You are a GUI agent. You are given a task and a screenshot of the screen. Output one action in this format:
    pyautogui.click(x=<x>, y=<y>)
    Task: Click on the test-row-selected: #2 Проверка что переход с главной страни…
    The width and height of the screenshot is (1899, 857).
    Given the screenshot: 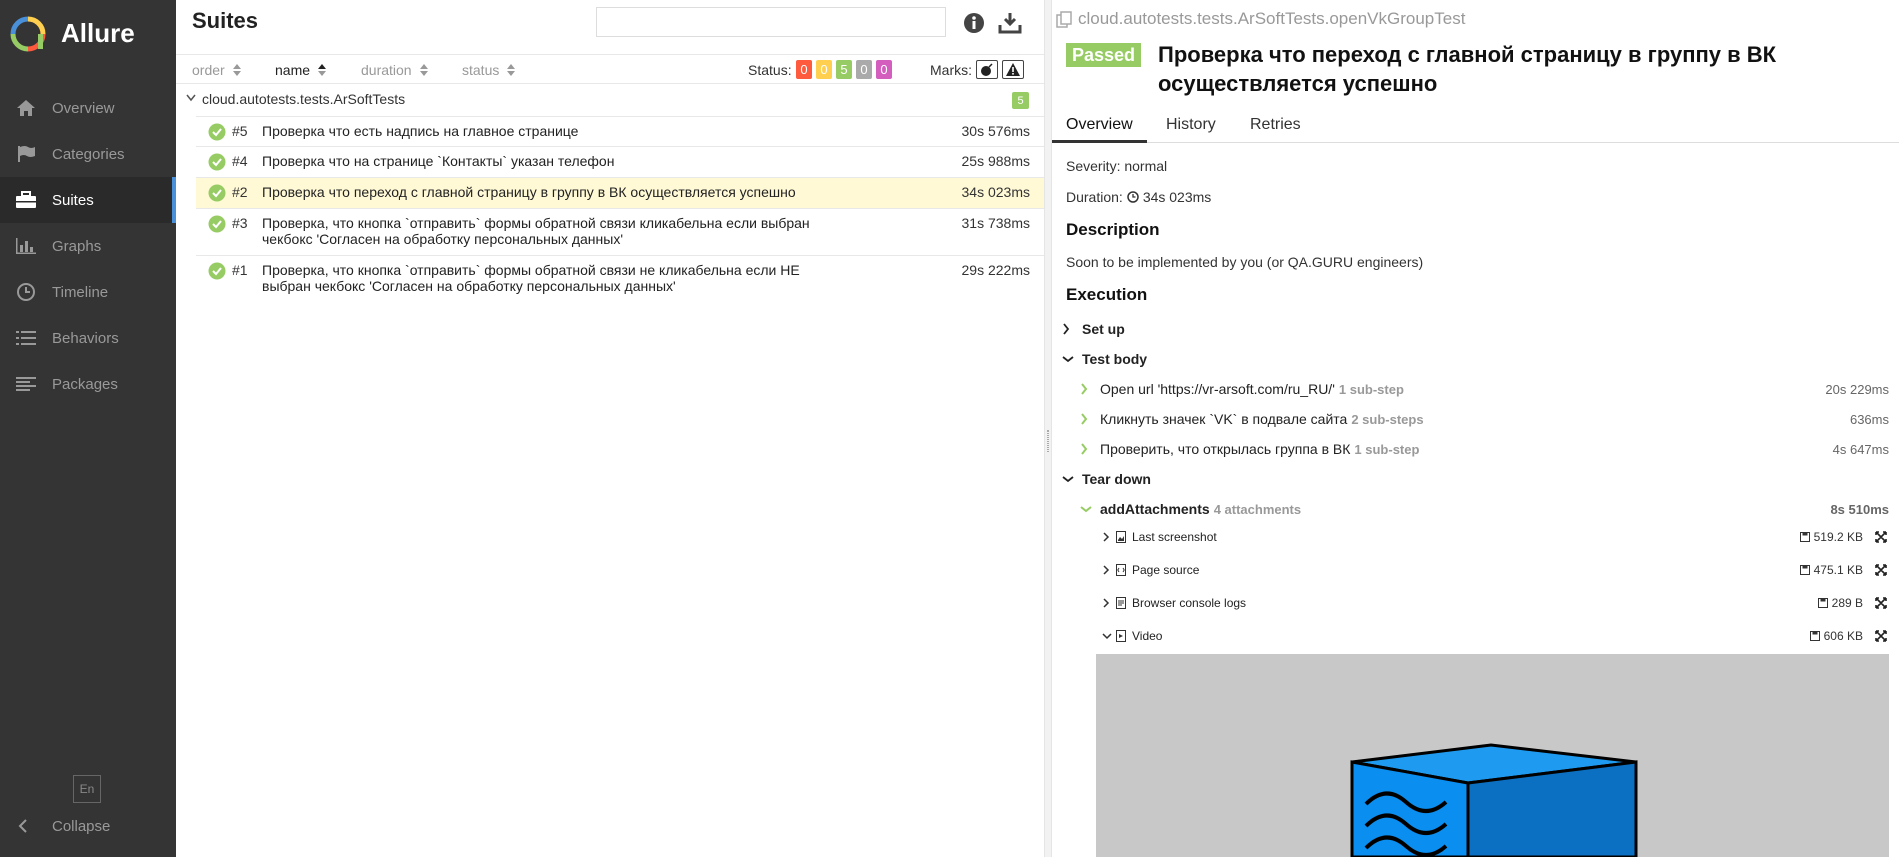 What is the action you would take?
    pyautogui.click(x=620, y=192)
    